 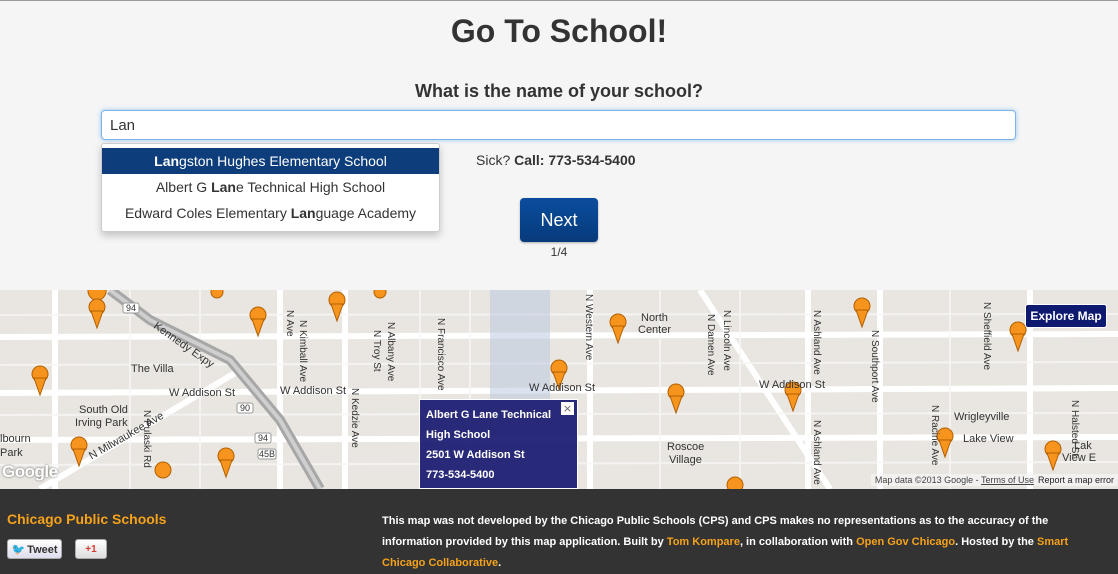 What do you see at coordinates (686, 447) in the screenshot?
I see `map-label-roscoe: Roscoe` at bounding box center [686, 447].